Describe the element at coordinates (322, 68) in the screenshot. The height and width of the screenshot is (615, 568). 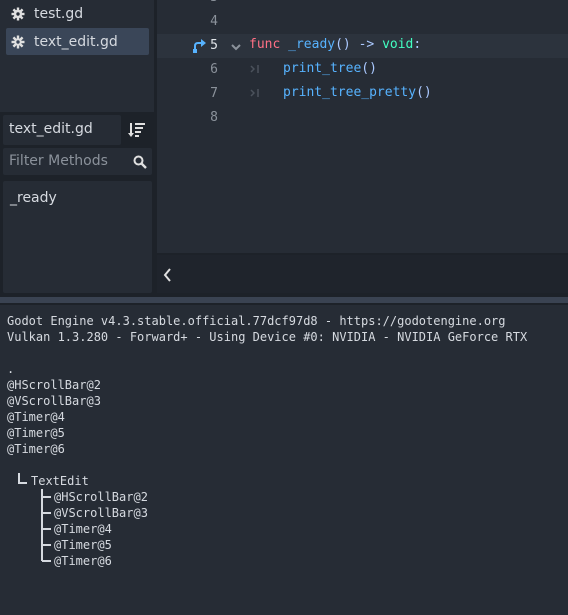
I see `function-call: print_tree` at that location.